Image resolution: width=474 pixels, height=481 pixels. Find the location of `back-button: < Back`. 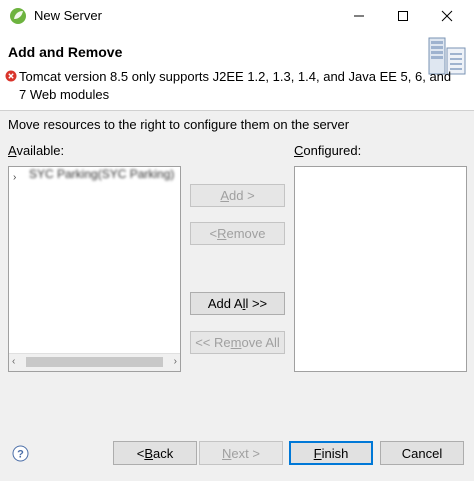

back-button: < Back is located at coordinates (155, 453).